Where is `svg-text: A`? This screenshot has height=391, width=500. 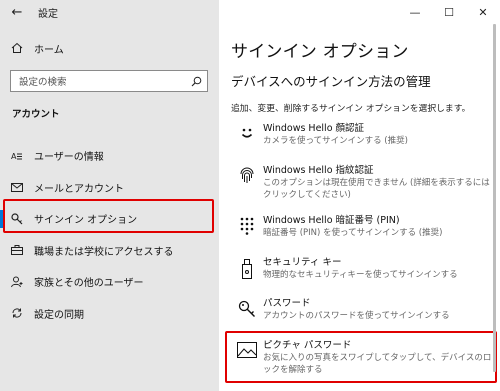 svg-text: A is located at coordinates (14, 156).